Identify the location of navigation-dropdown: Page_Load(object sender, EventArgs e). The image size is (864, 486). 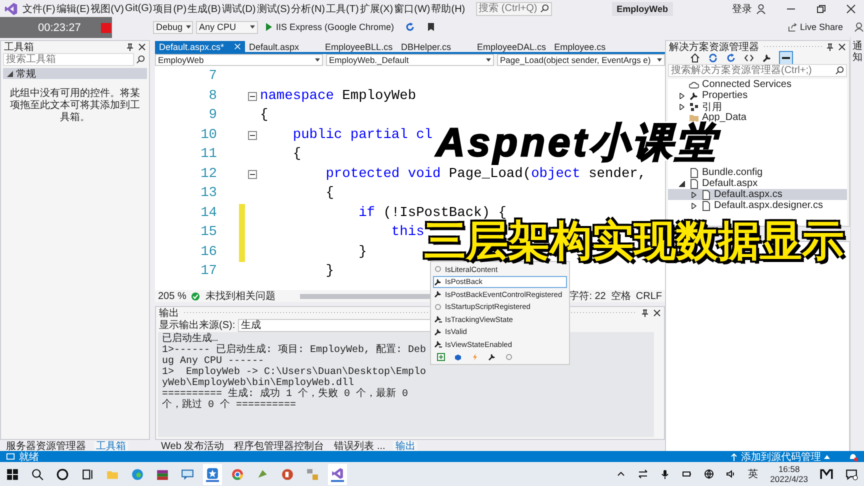
(581, 60).